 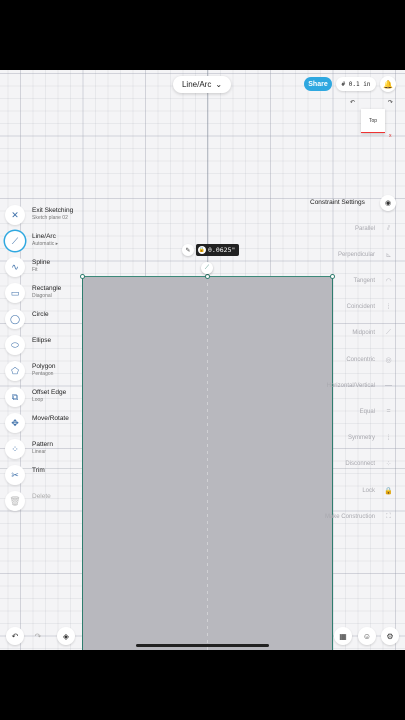 What do you see at coordinates (361, 438) in the screenshot?
I see `constraint-label: Symmetry` at bounding box center [361, 438].